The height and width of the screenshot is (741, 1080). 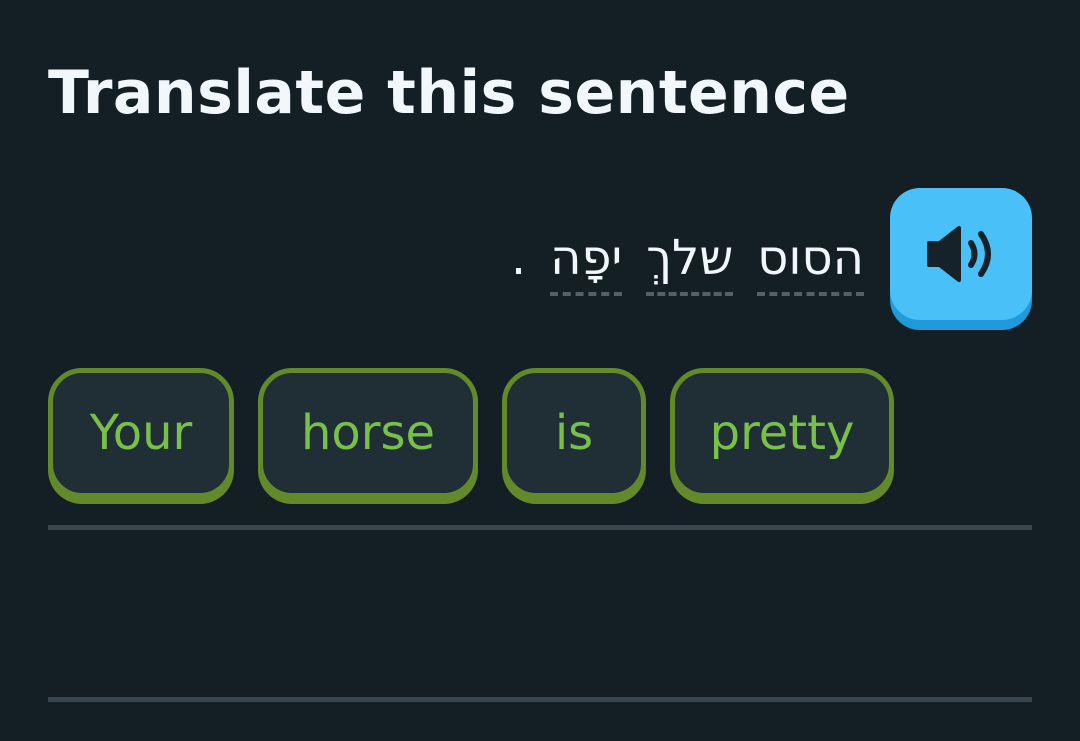 I want to click on prompt-row: הסוס שלךְ יפָה ., so click(x=771, y=254).